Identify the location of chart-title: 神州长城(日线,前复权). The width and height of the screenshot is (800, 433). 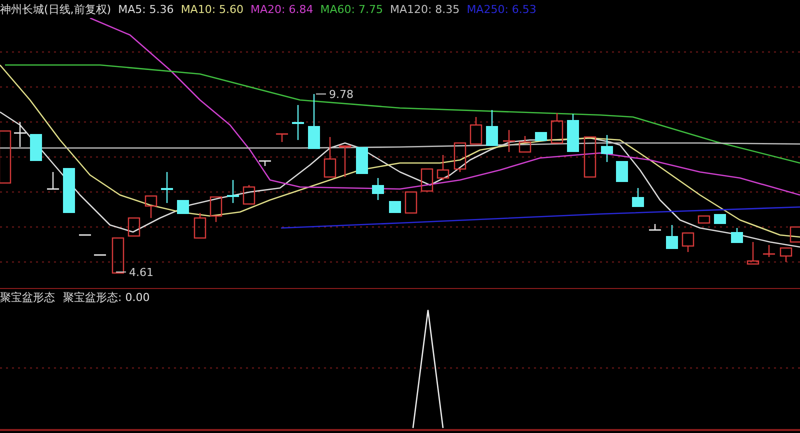
(56, 9).